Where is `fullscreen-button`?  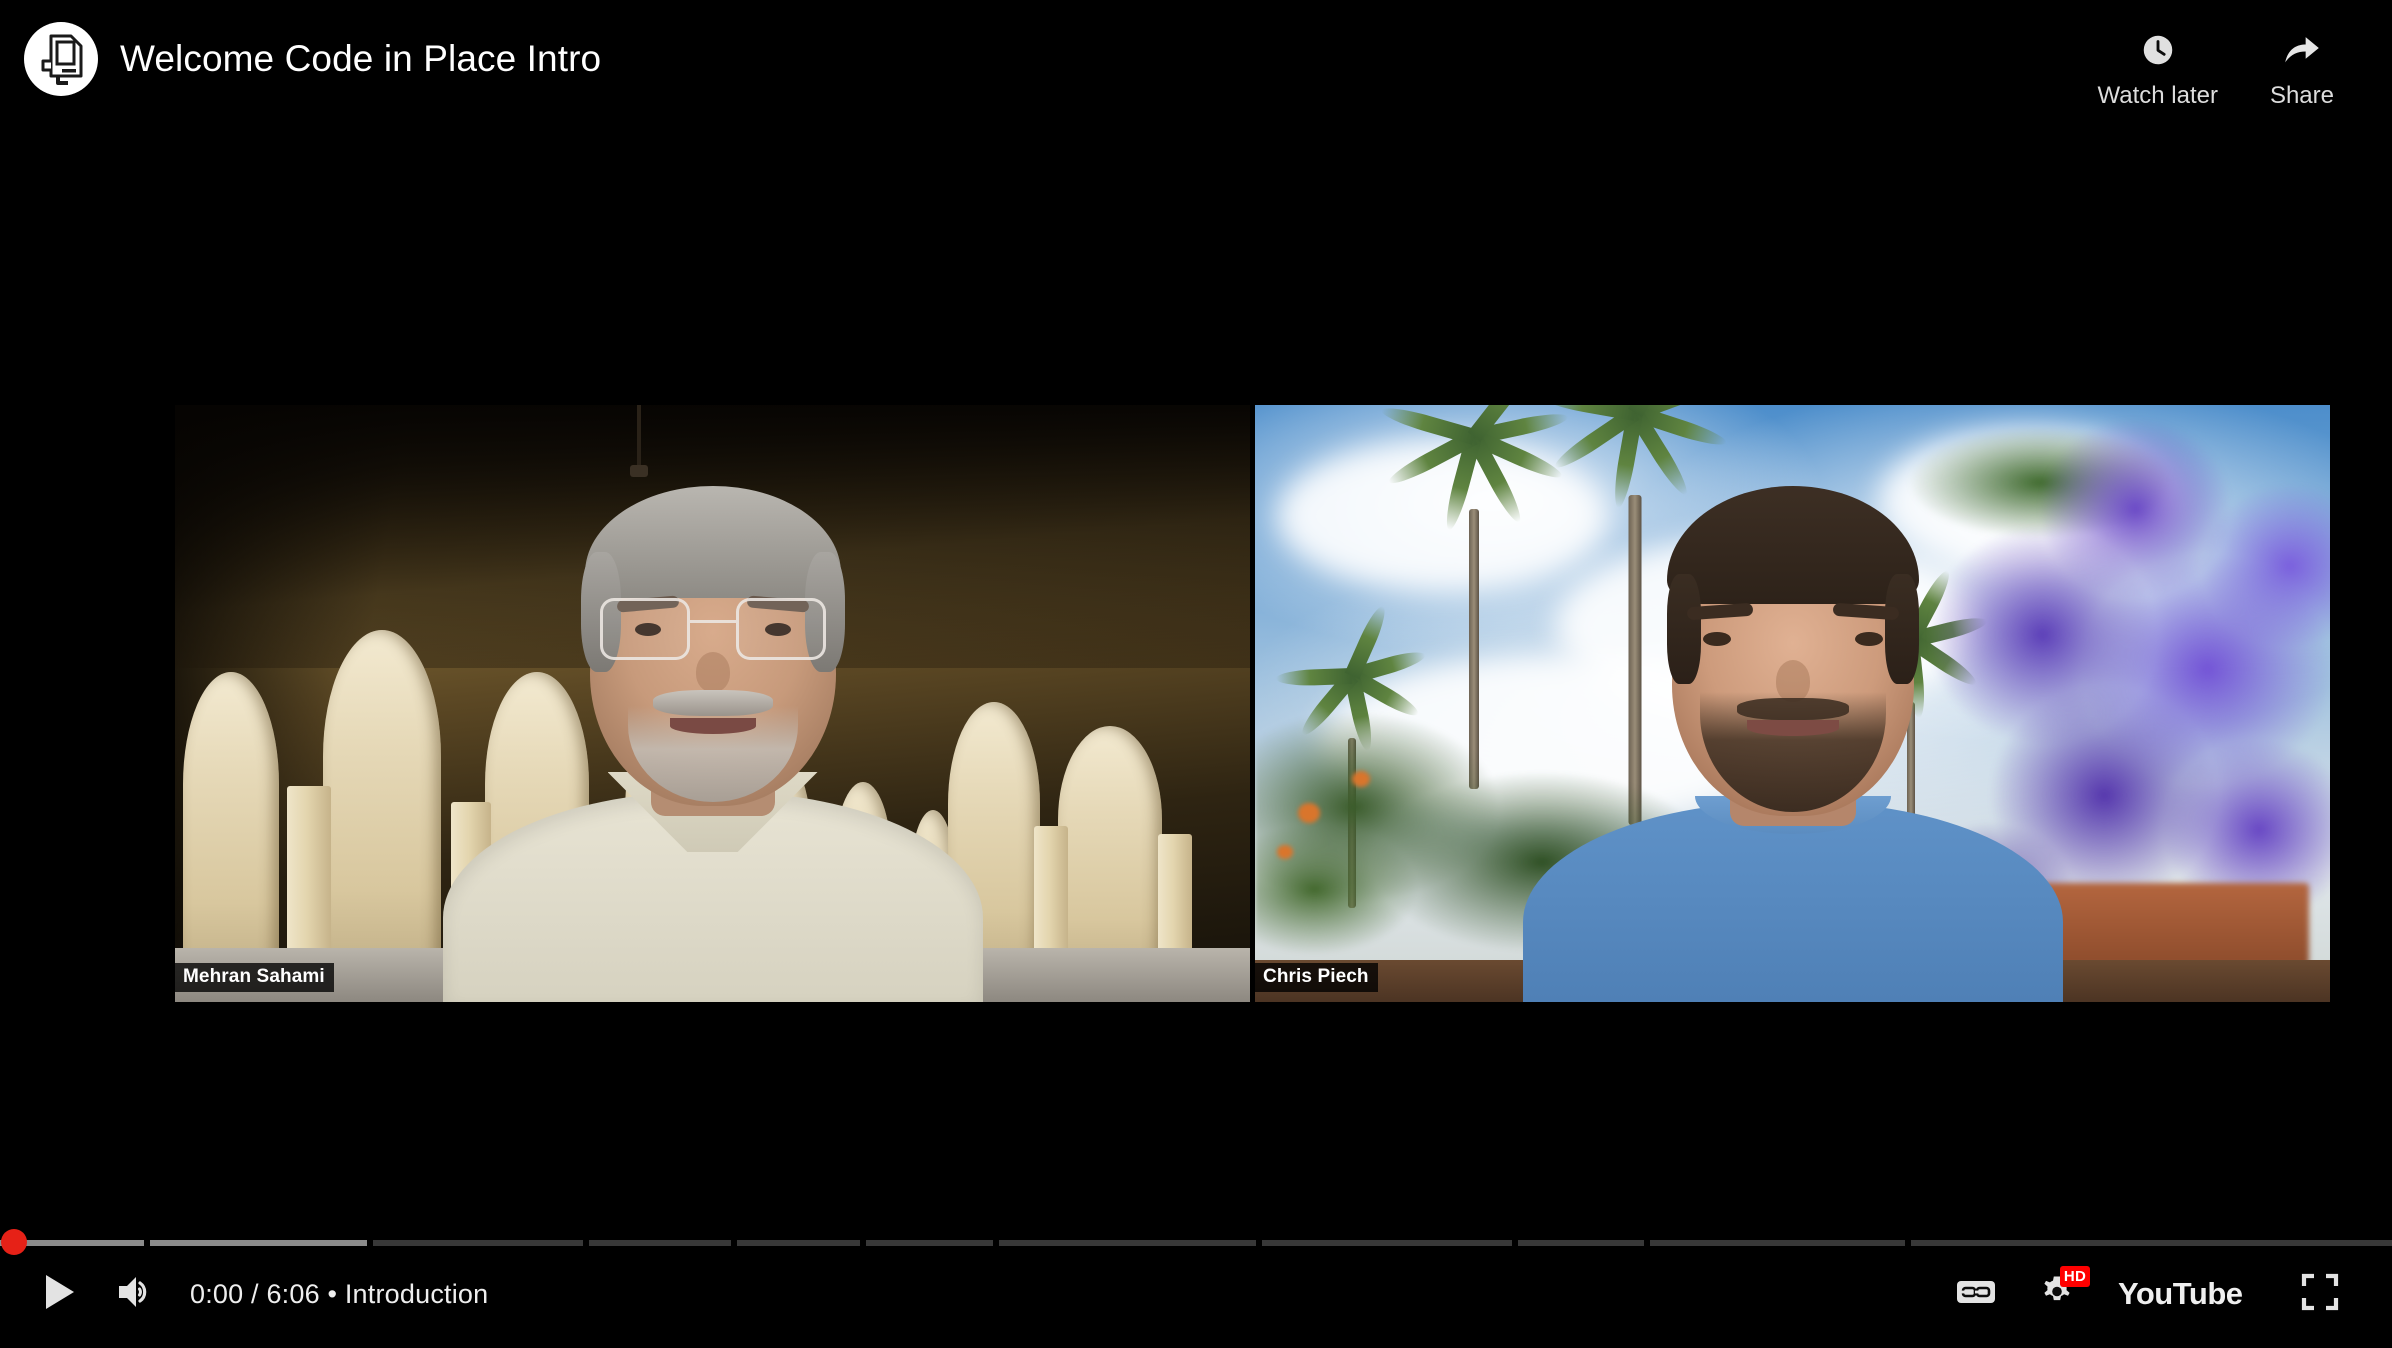 fullscreen-button is located at coordinates (2320, 1294).